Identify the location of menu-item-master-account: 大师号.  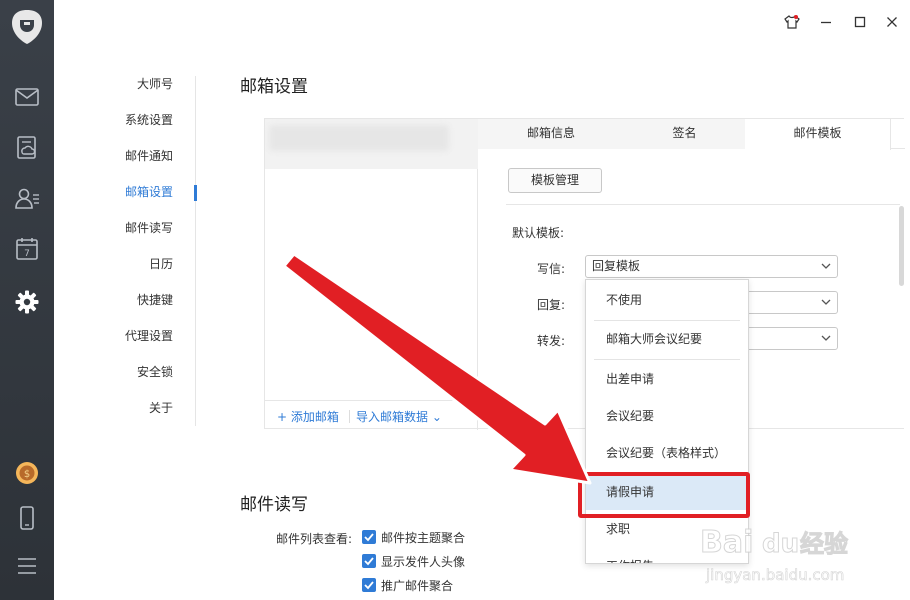
(125, 84).